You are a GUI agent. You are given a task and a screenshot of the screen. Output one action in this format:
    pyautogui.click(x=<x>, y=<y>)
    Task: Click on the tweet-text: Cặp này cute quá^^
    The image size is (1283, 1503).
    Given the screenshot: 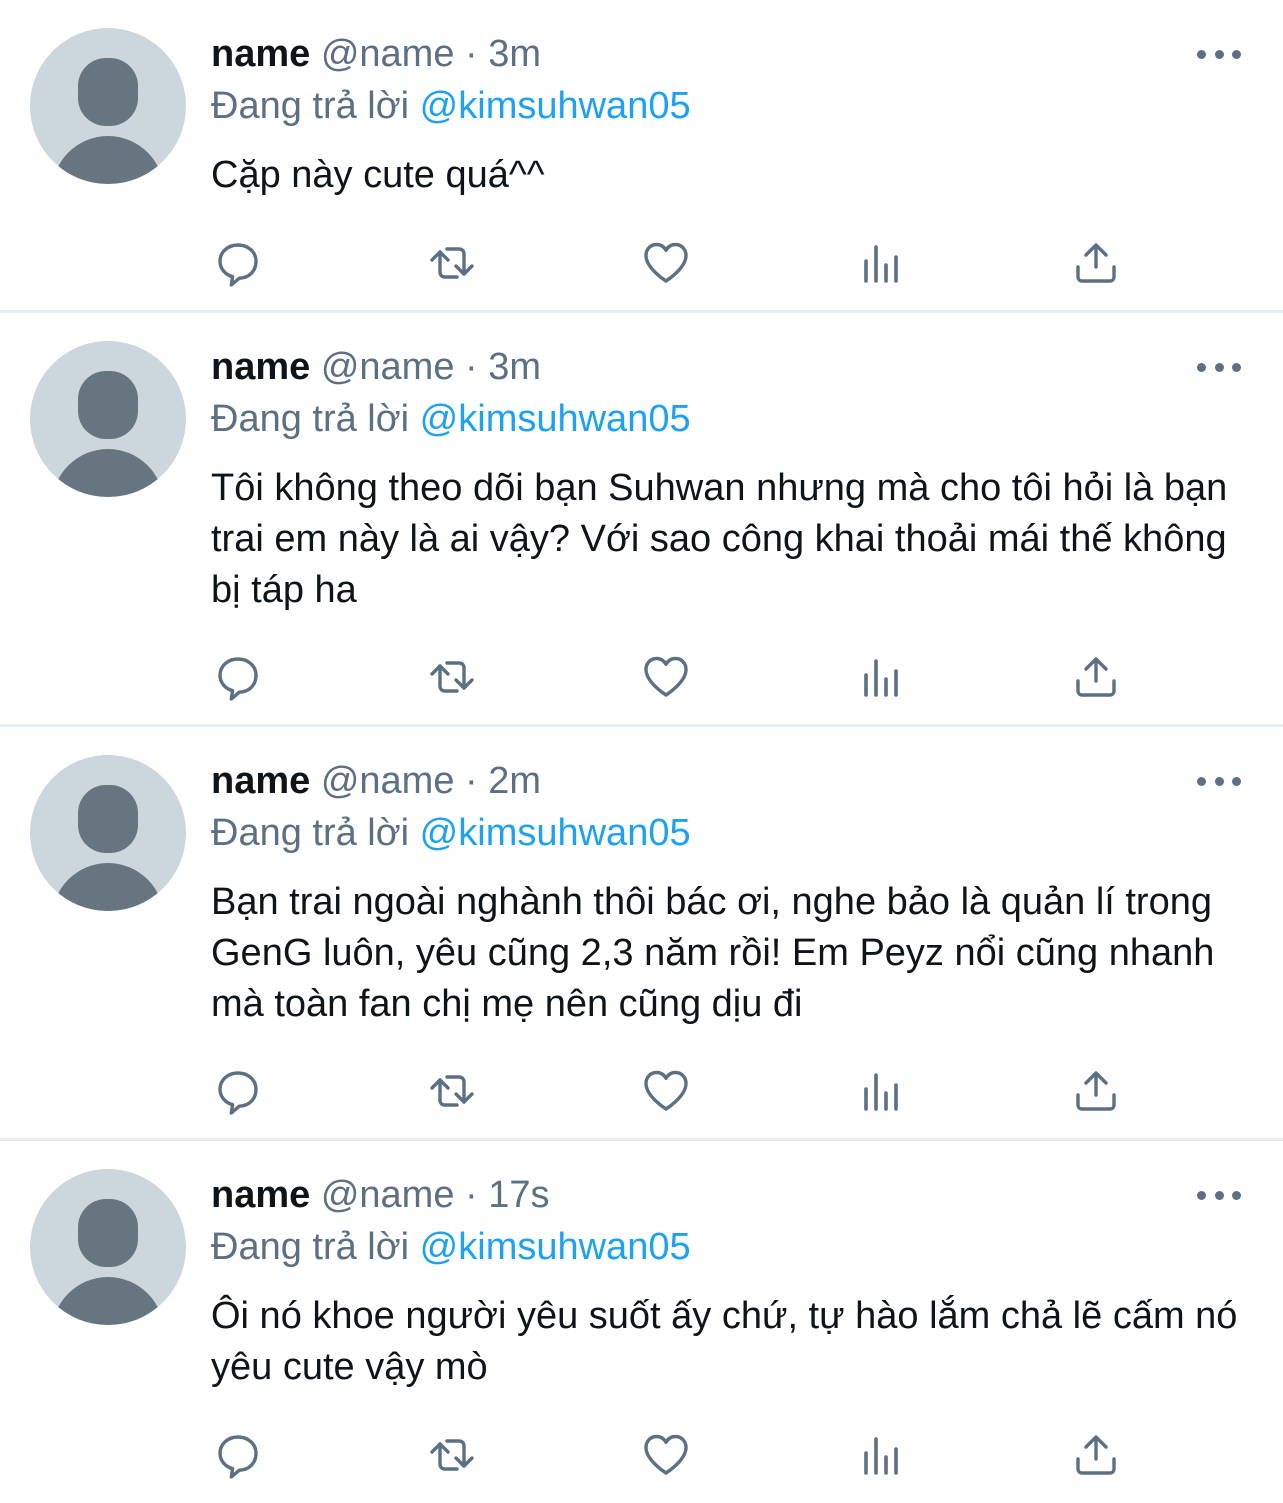 What is the action you would take?
    pyautogui.click(x=378, y=175)
    